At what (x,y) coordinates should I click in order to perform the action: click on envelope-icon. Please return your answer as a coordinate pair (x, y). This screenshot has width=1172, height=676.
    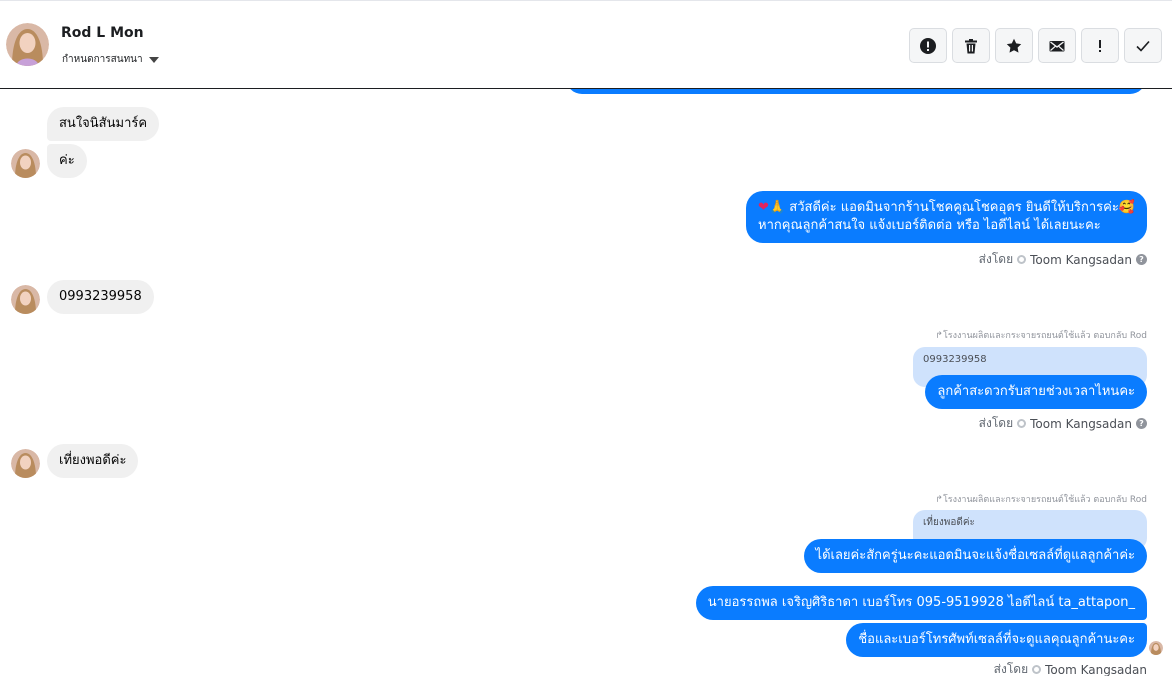
    Looking at the image, I should click on (1057, 45).